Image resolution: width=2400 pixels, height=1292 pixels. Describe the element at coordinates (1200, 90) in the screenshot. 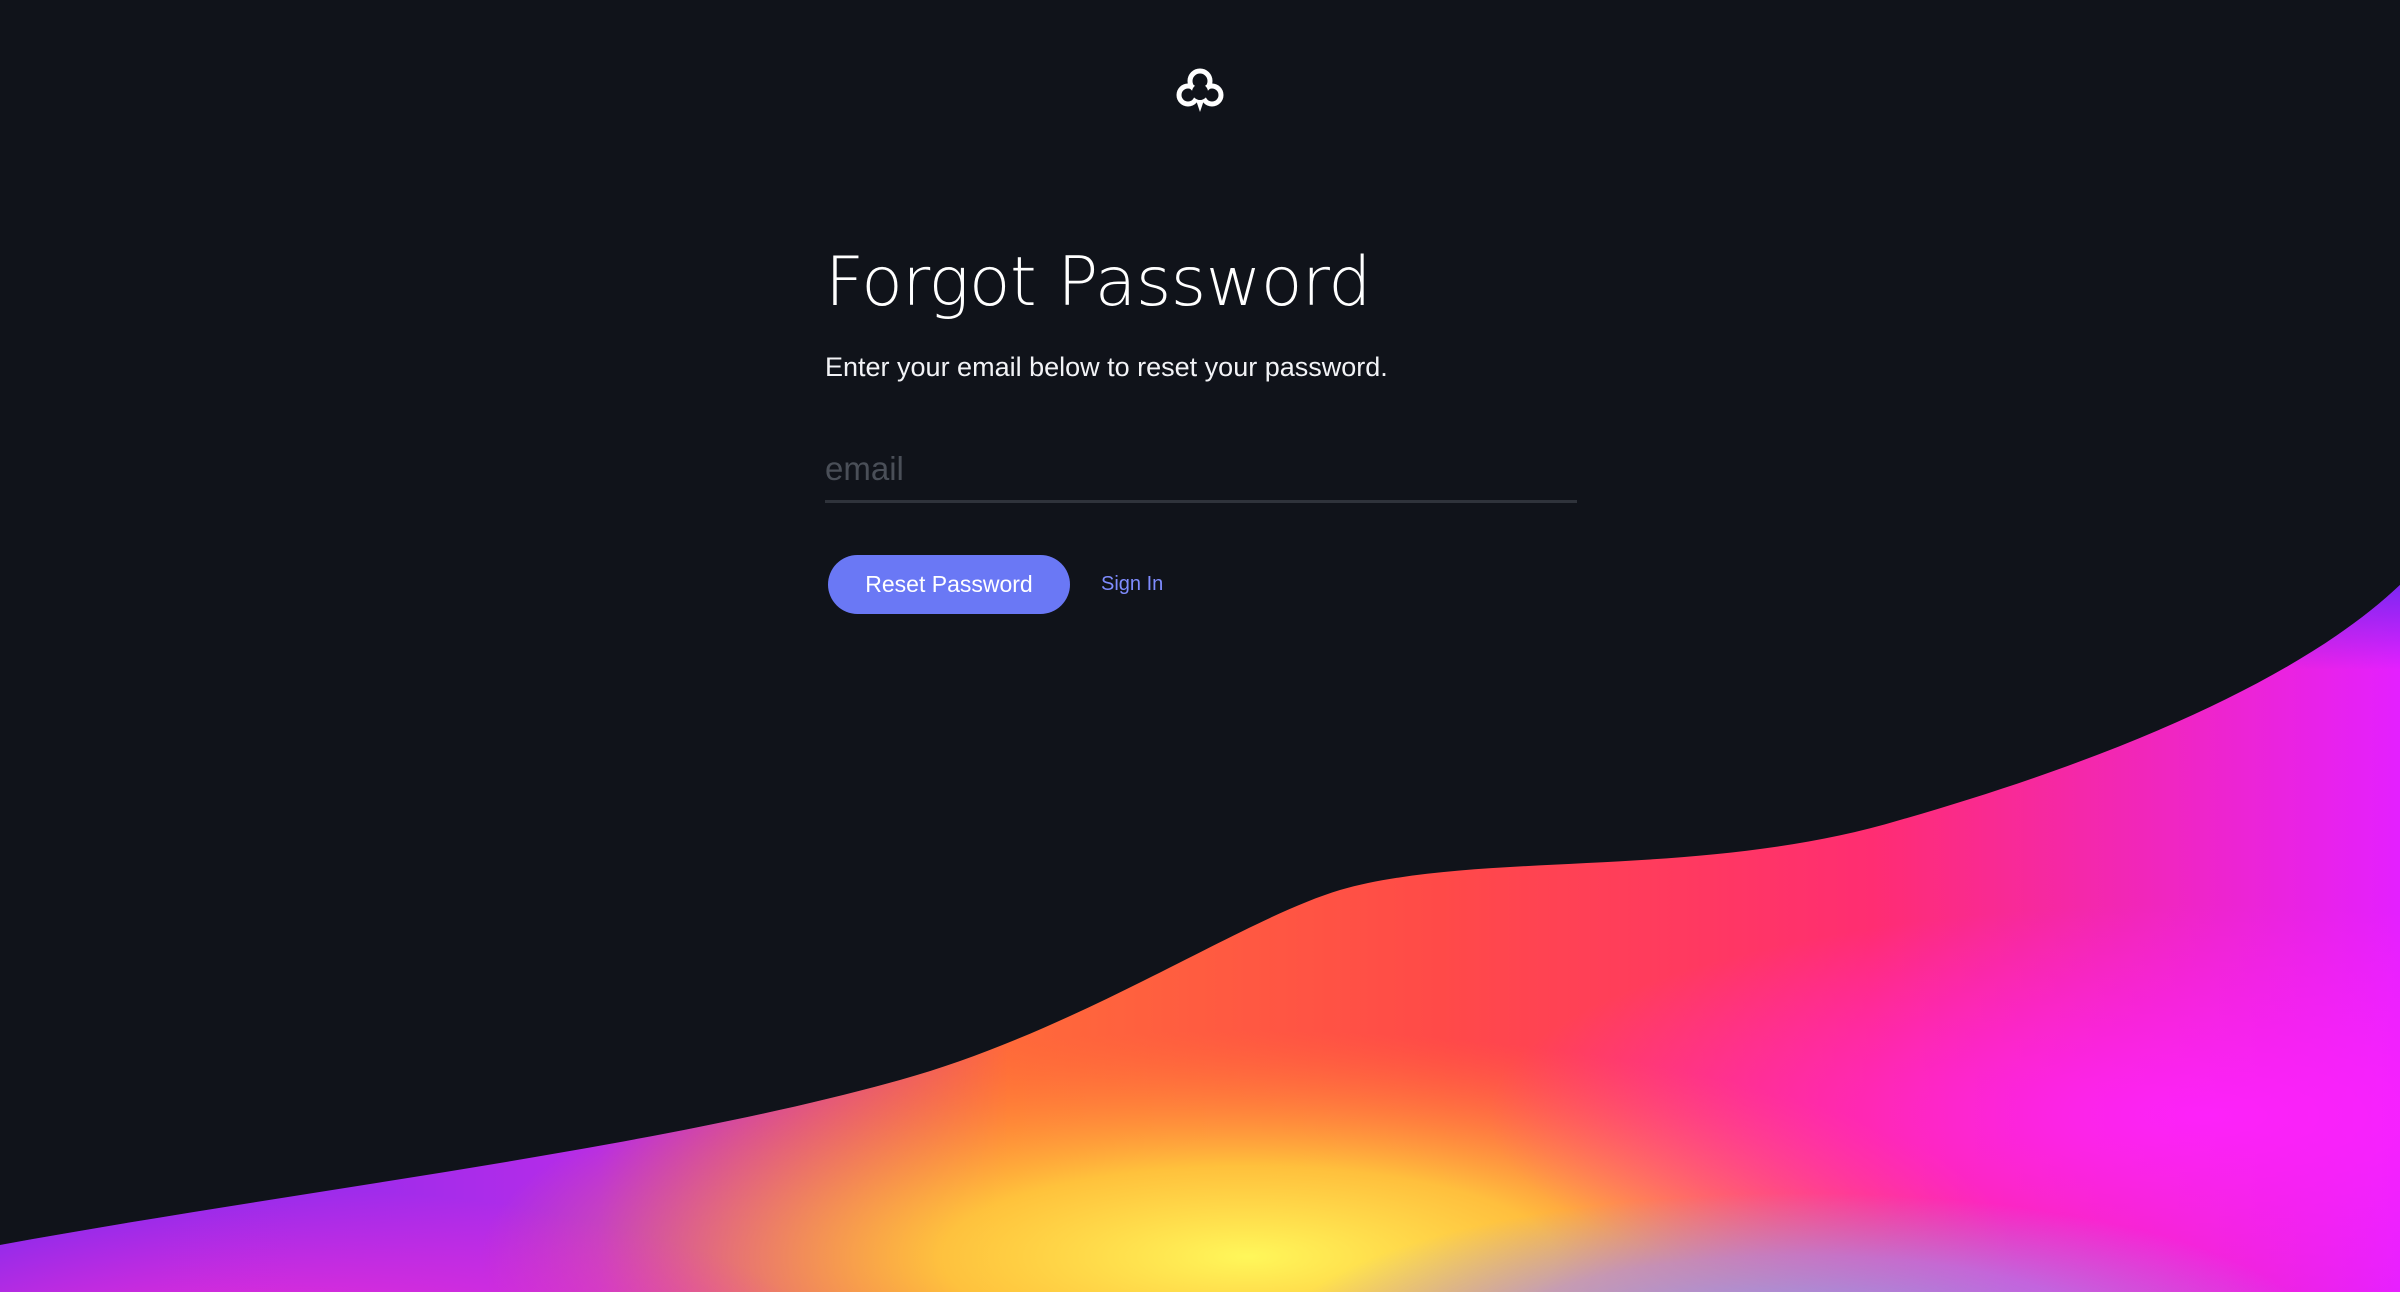

I see `cloud-logo-icon` at that location.